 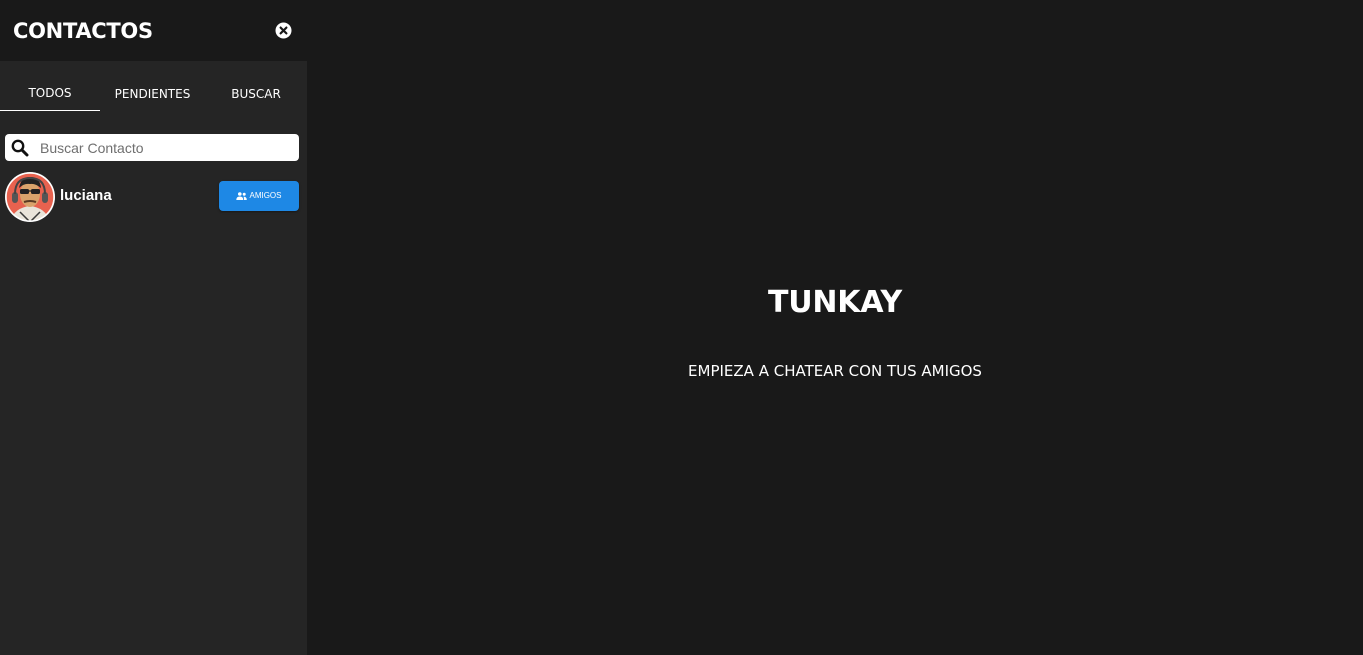 I want to click on welcome-message: EMPIEZA A CHATEAR CON TUS AMIGOS, so click(x=835, y=371).